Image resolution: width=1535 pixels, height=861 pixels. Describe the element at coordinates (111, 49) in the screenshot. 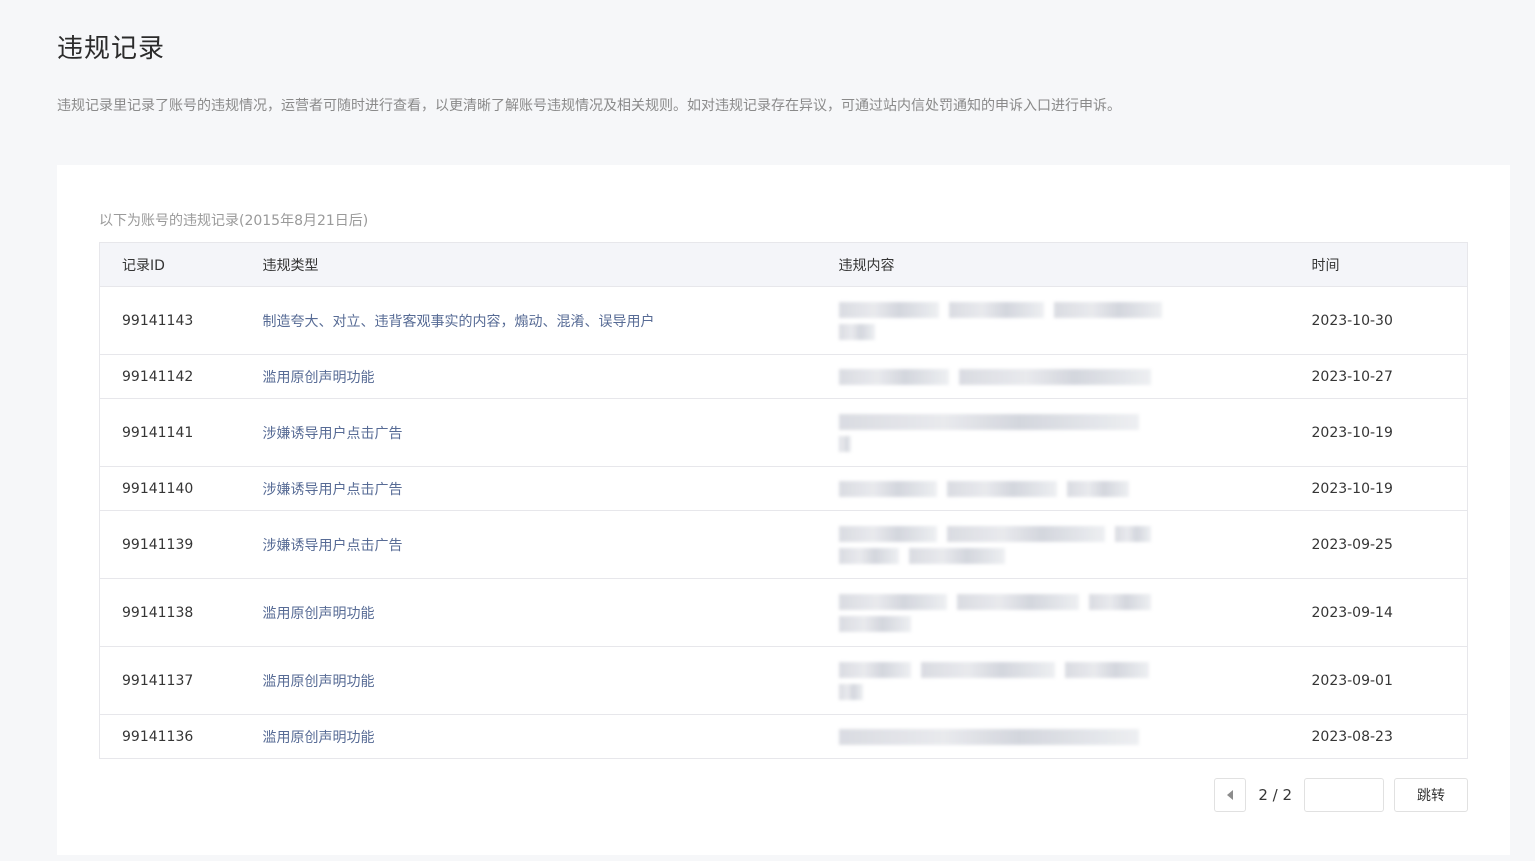

I see `page-title: 违规记录` at that location.